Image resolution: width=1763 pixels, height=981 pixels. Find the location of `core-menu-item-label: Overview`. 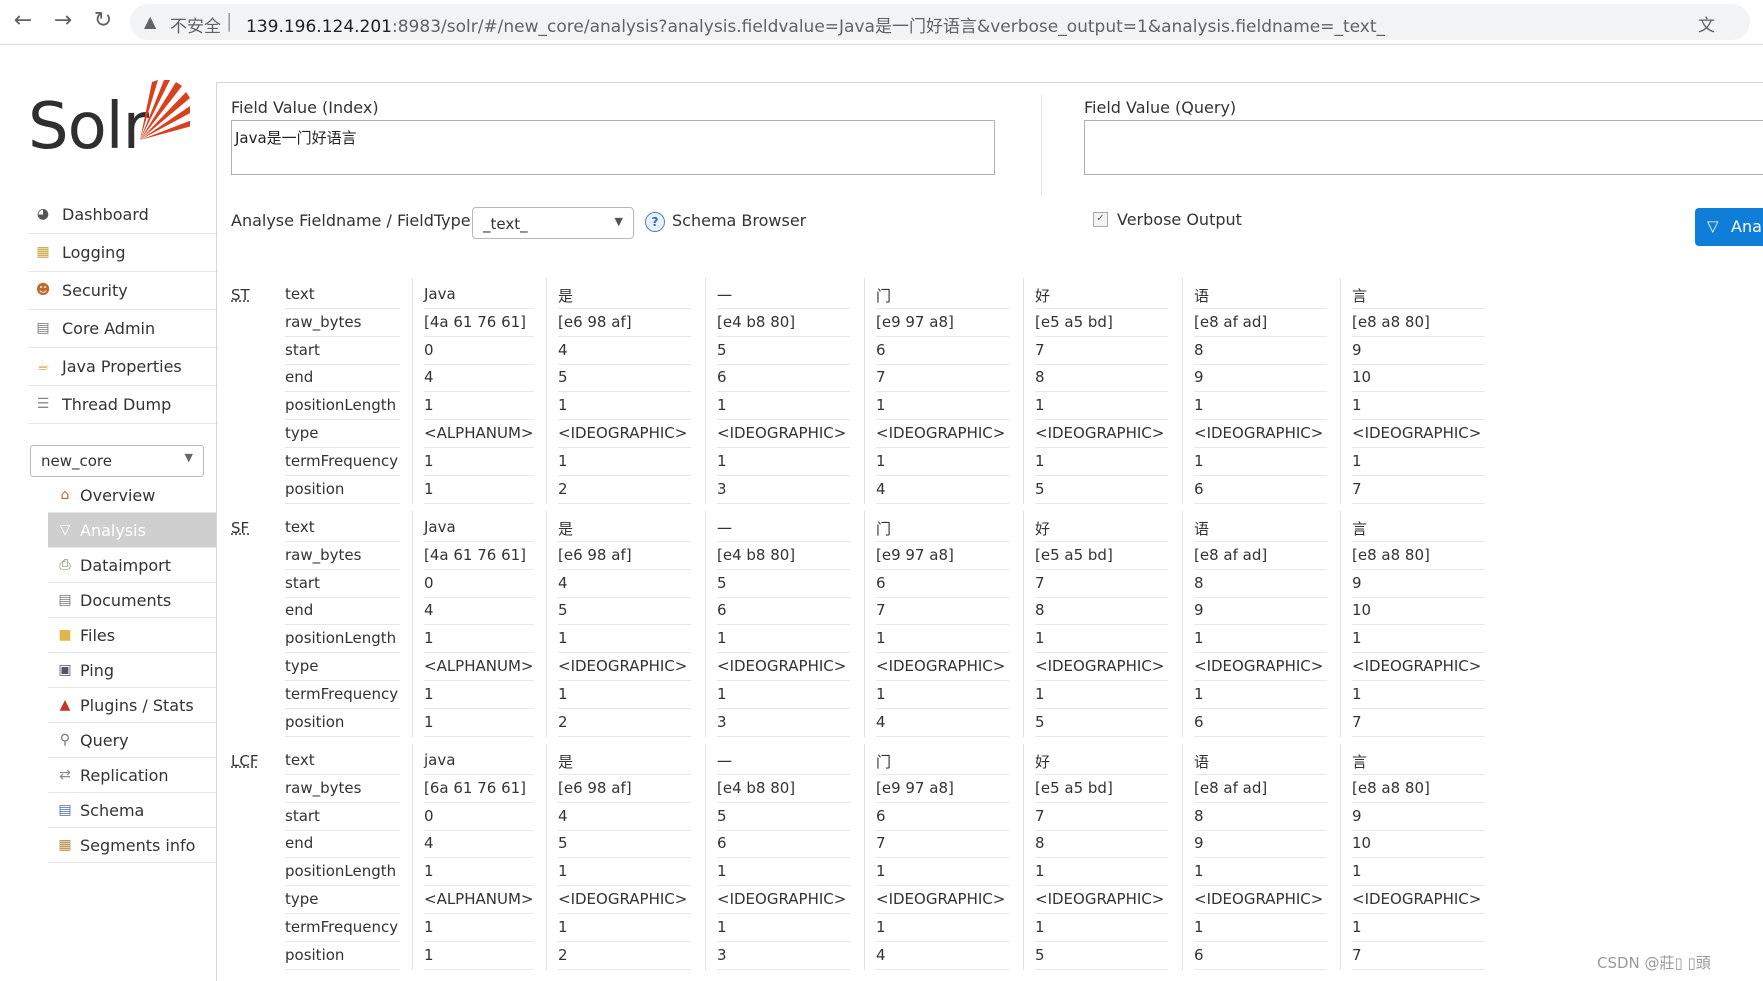

core-menu-item-label: Overview is located at coordinates (118, 495).